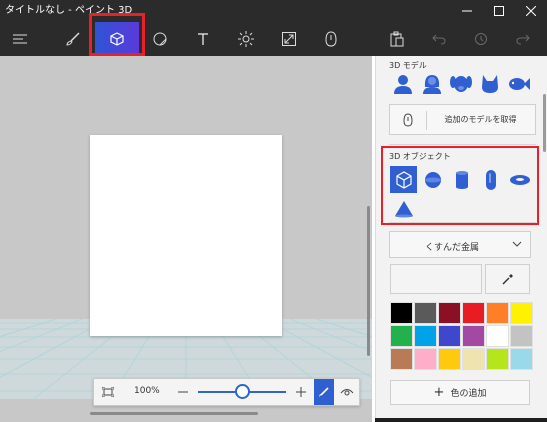  I want to click on redo-icon, so click(523, 39).